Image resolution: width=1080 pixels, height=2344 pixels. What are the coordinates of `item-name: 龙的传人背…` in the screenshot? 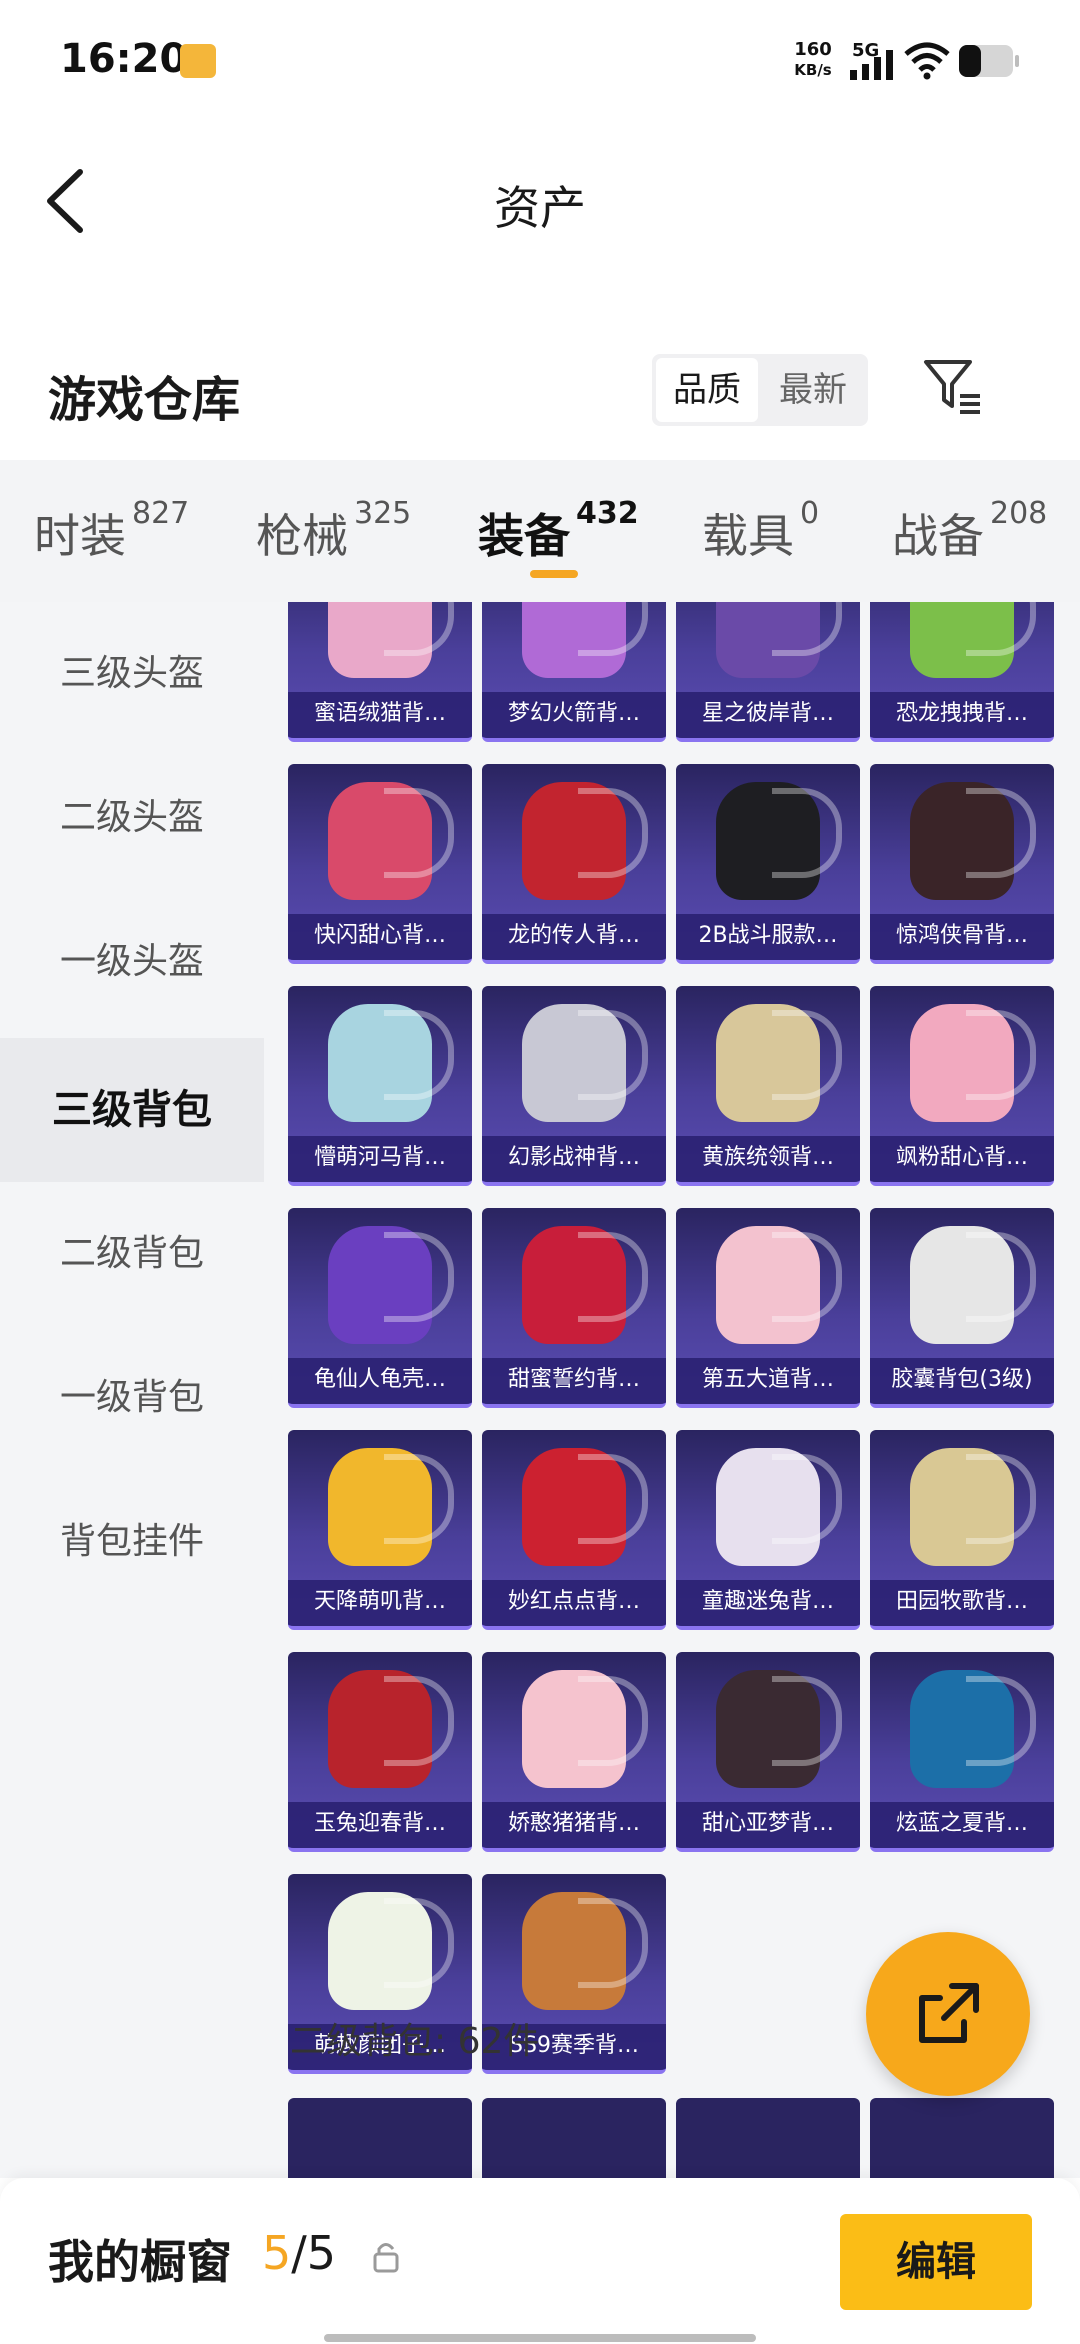 It's located at (574, 937).